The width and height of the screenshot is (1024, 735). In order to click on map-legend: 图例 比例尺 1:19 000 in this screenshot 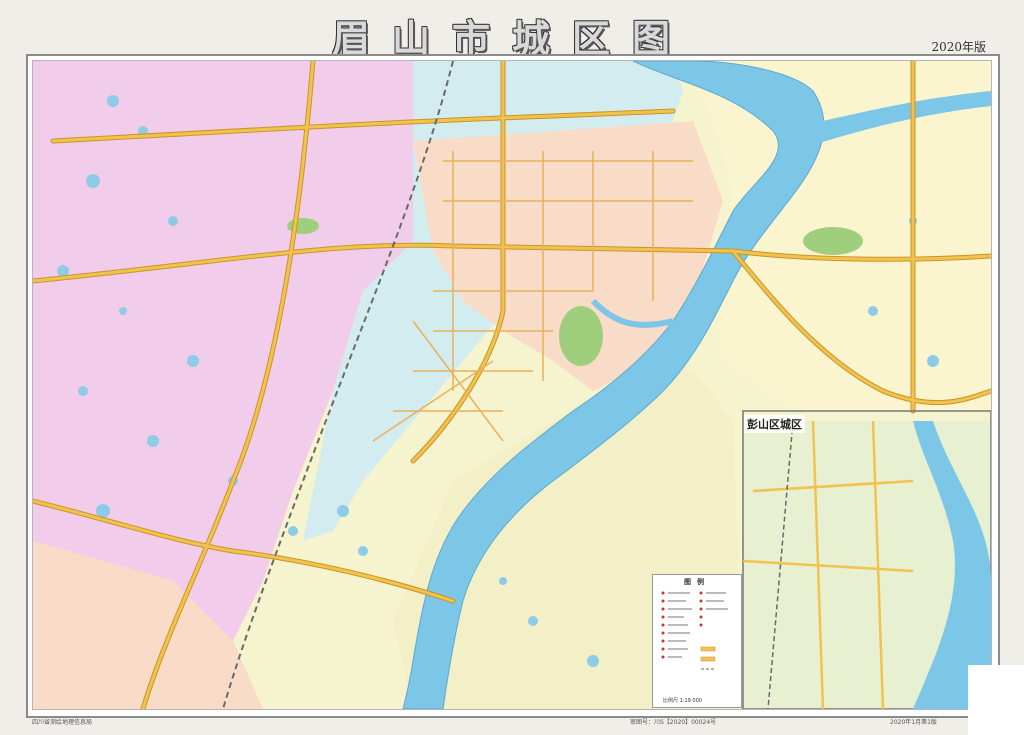, I will do `click(697, 641)`.